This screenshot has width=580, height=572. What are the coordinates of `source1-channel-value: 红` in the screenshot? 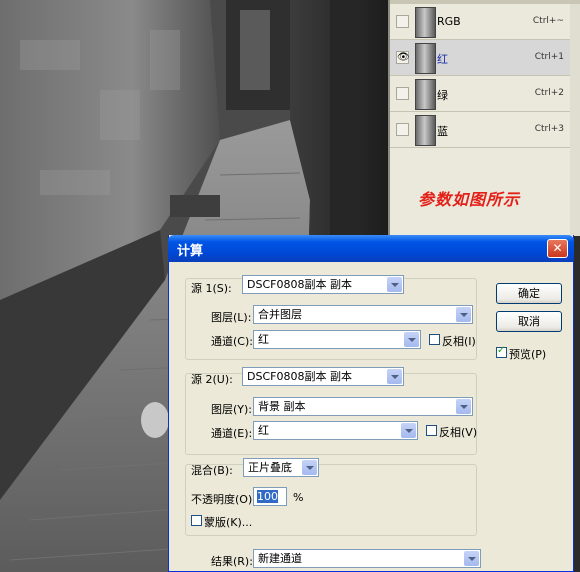 It's located at (263, 339).